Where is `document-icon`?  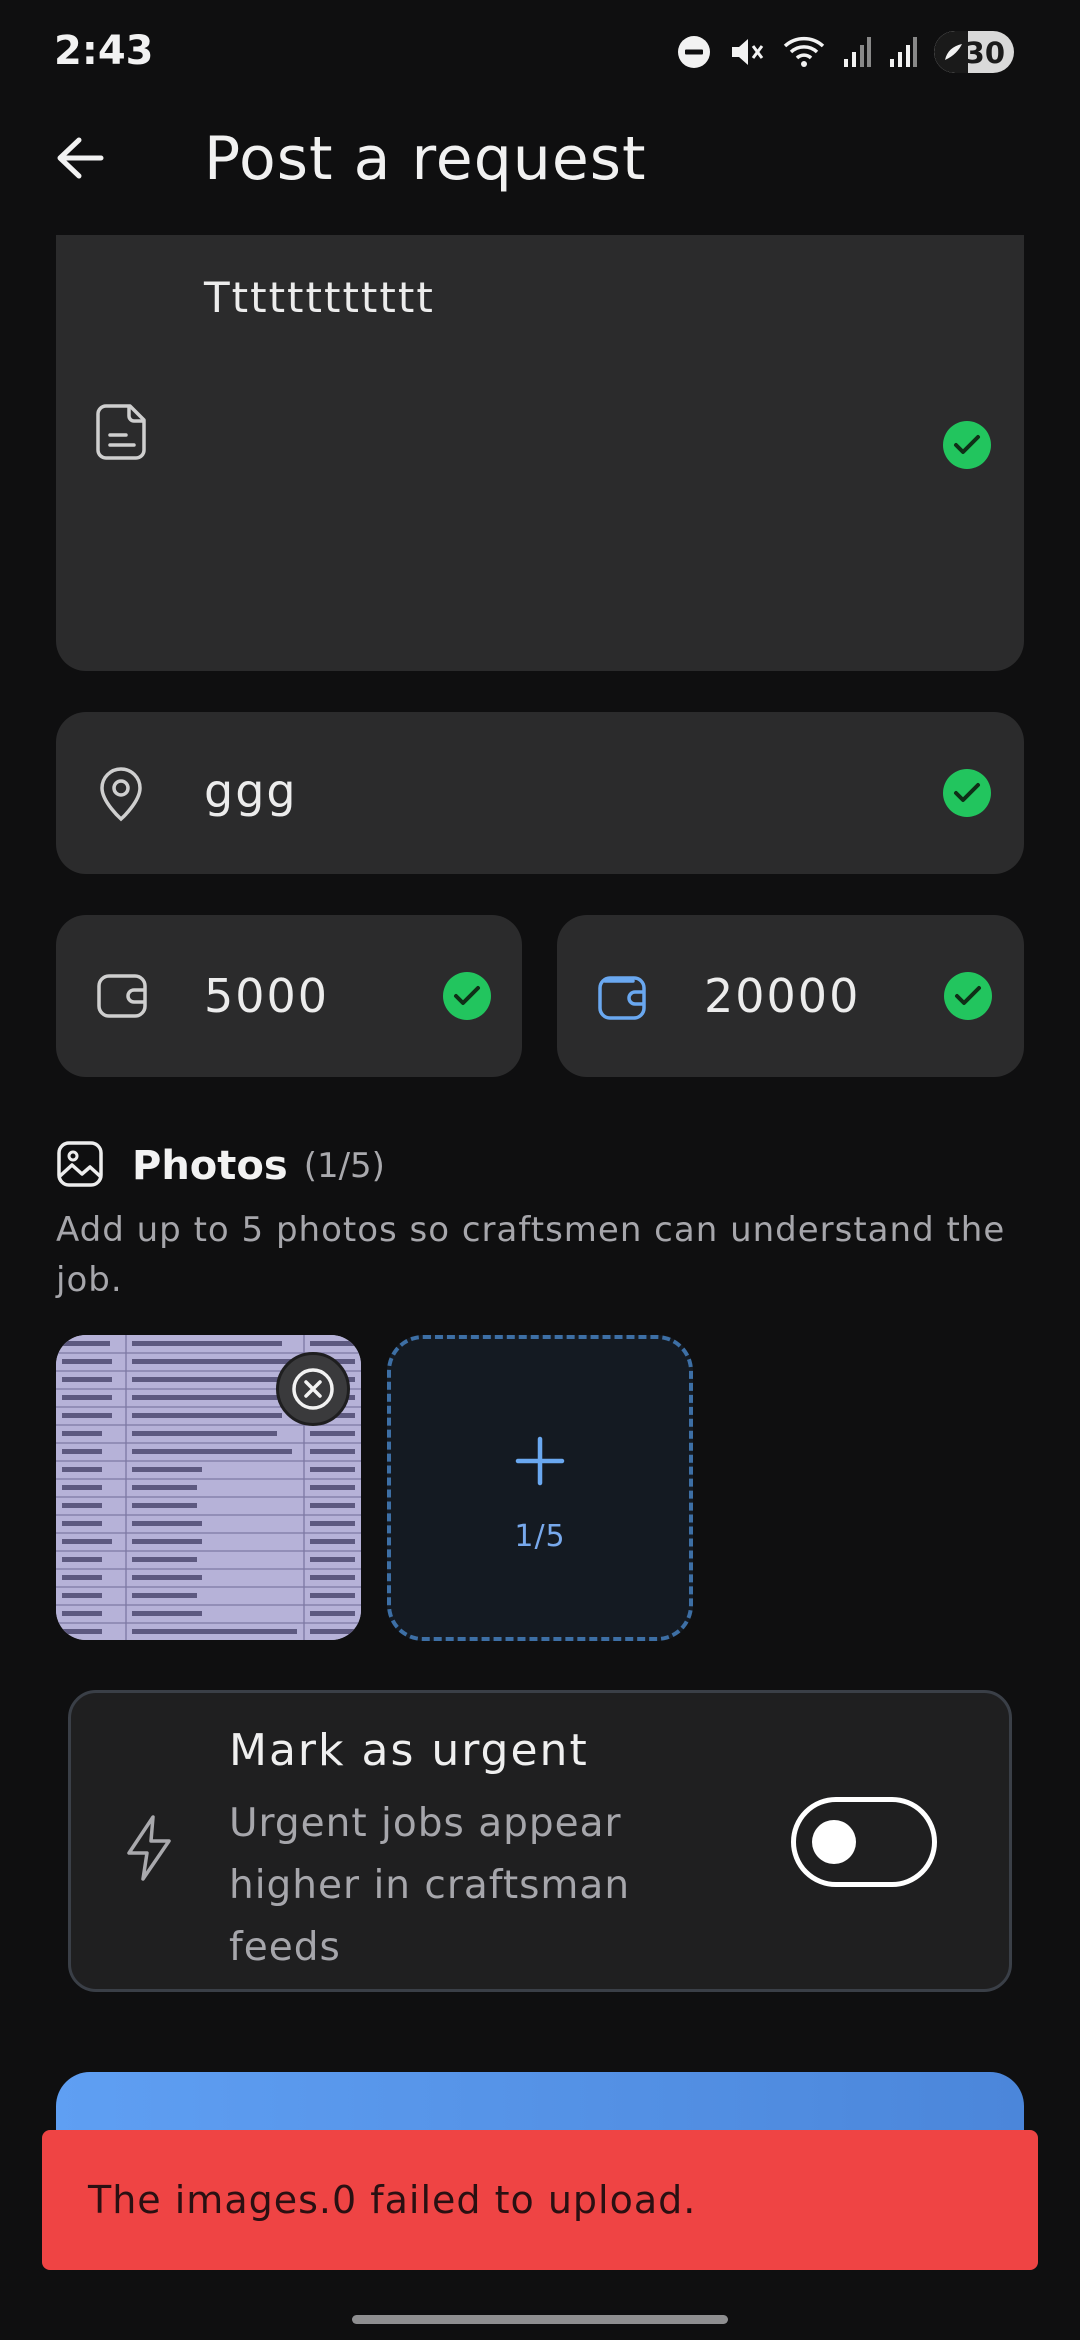 document-icon is located at coordinates (123, 432).